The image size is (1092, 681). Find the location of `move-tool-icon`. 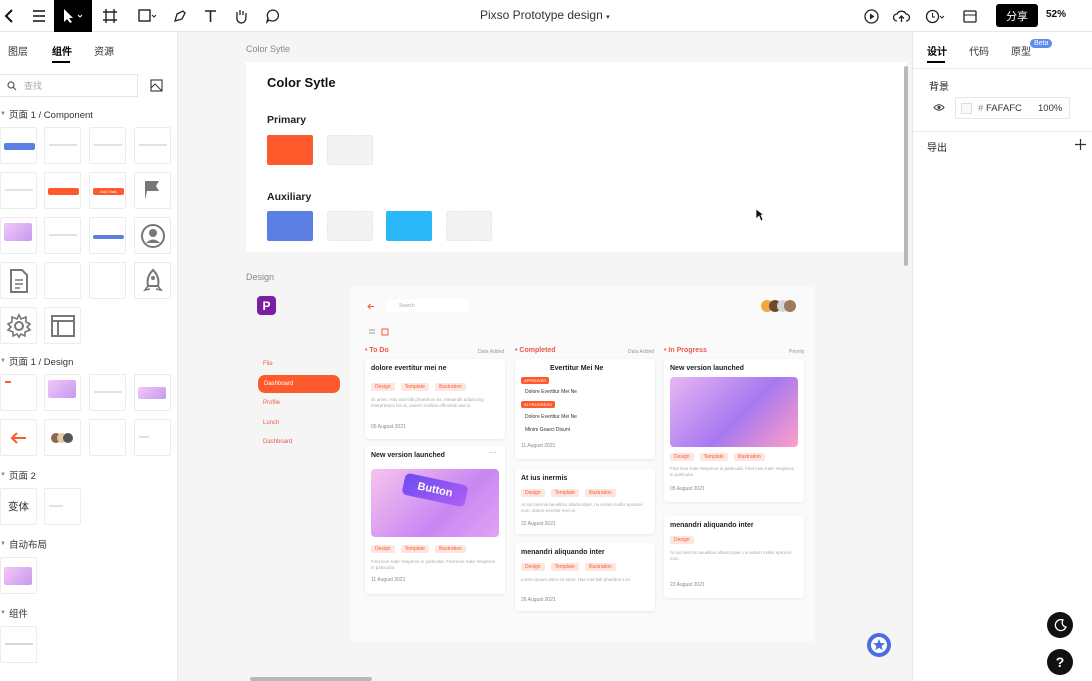

move-tool-icon is located at coordinates (73, 16).